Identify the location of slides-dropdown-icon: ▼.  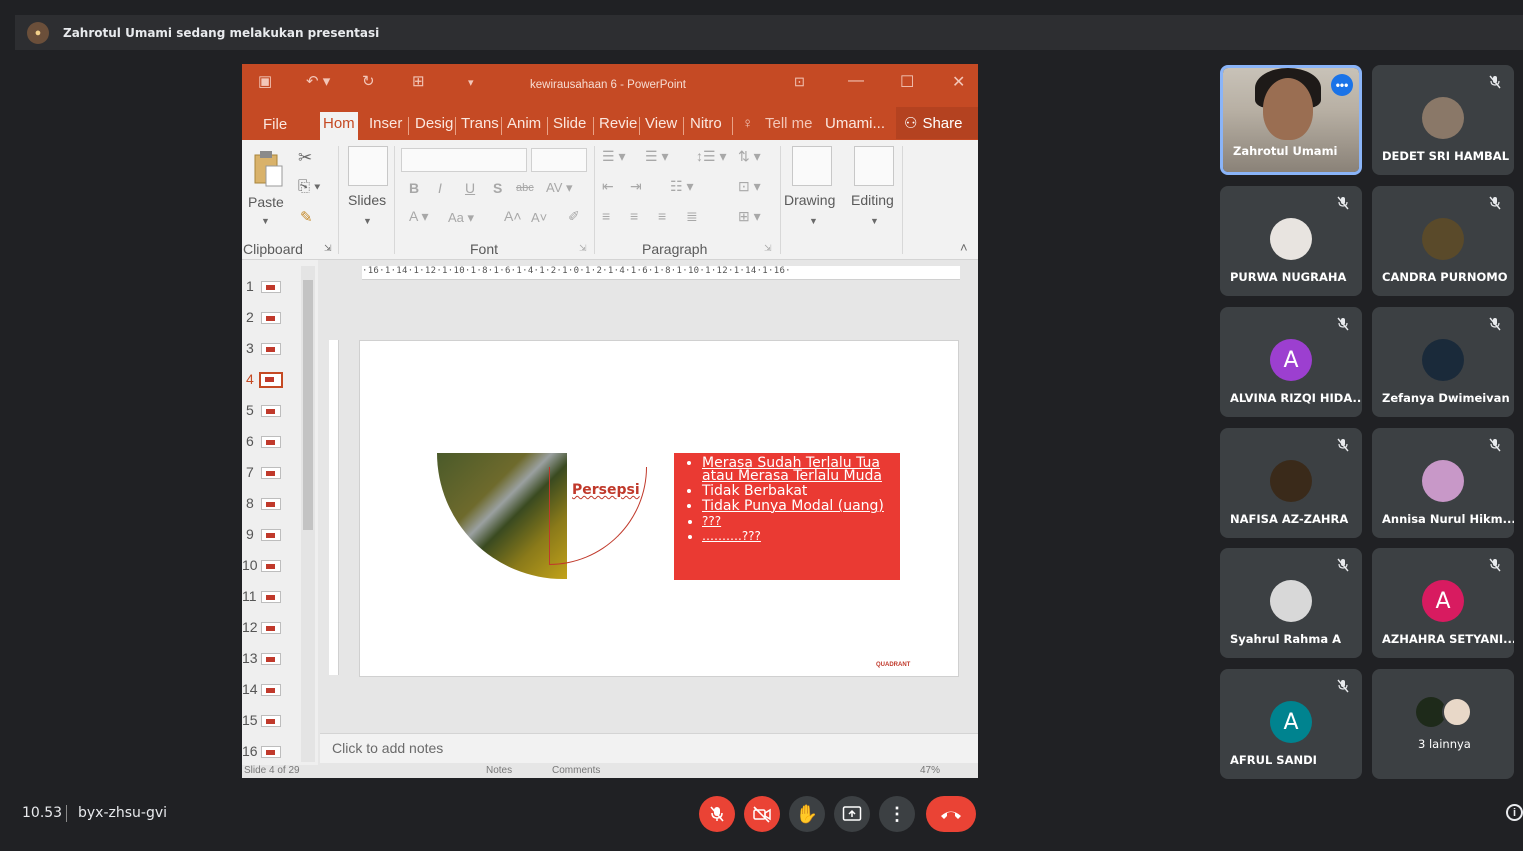
(367, 221).